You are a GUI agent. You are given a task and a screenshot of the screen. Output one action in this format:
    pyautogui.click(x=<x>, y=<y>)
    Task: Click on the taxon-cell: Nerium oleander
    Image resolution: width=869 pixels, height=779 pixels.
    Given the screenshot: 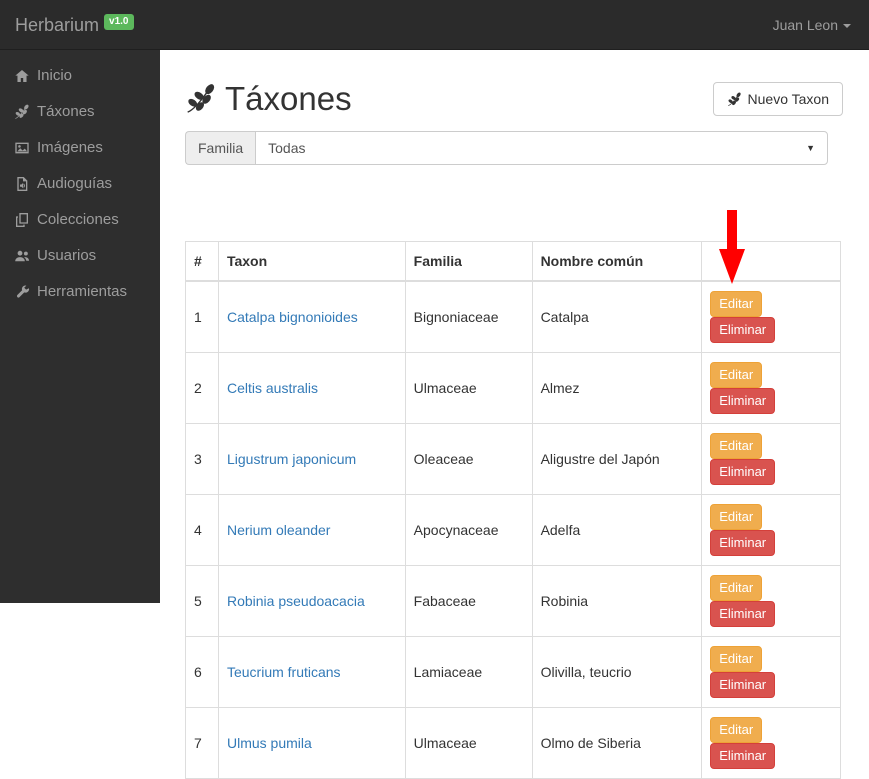 What is the action you would take?
    pyautogui.click(x=311, y=530)
    